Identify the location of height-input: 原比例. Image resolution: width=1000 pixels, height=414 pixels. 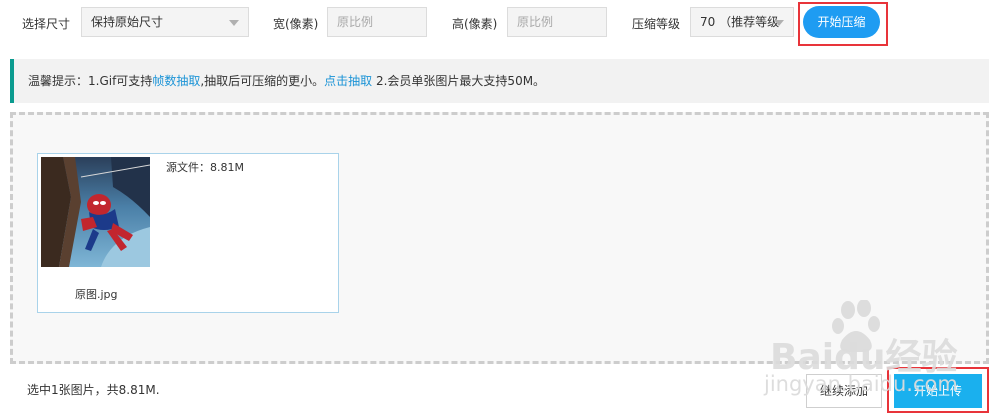
(557, 22).